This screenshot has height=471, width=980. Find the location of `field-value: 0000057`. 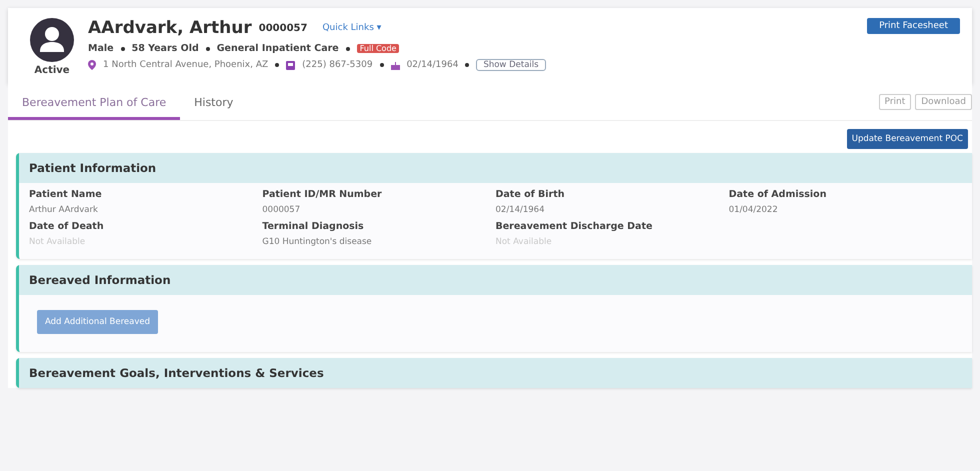

field-value: 0000057 is located at coordinates (282, 210).